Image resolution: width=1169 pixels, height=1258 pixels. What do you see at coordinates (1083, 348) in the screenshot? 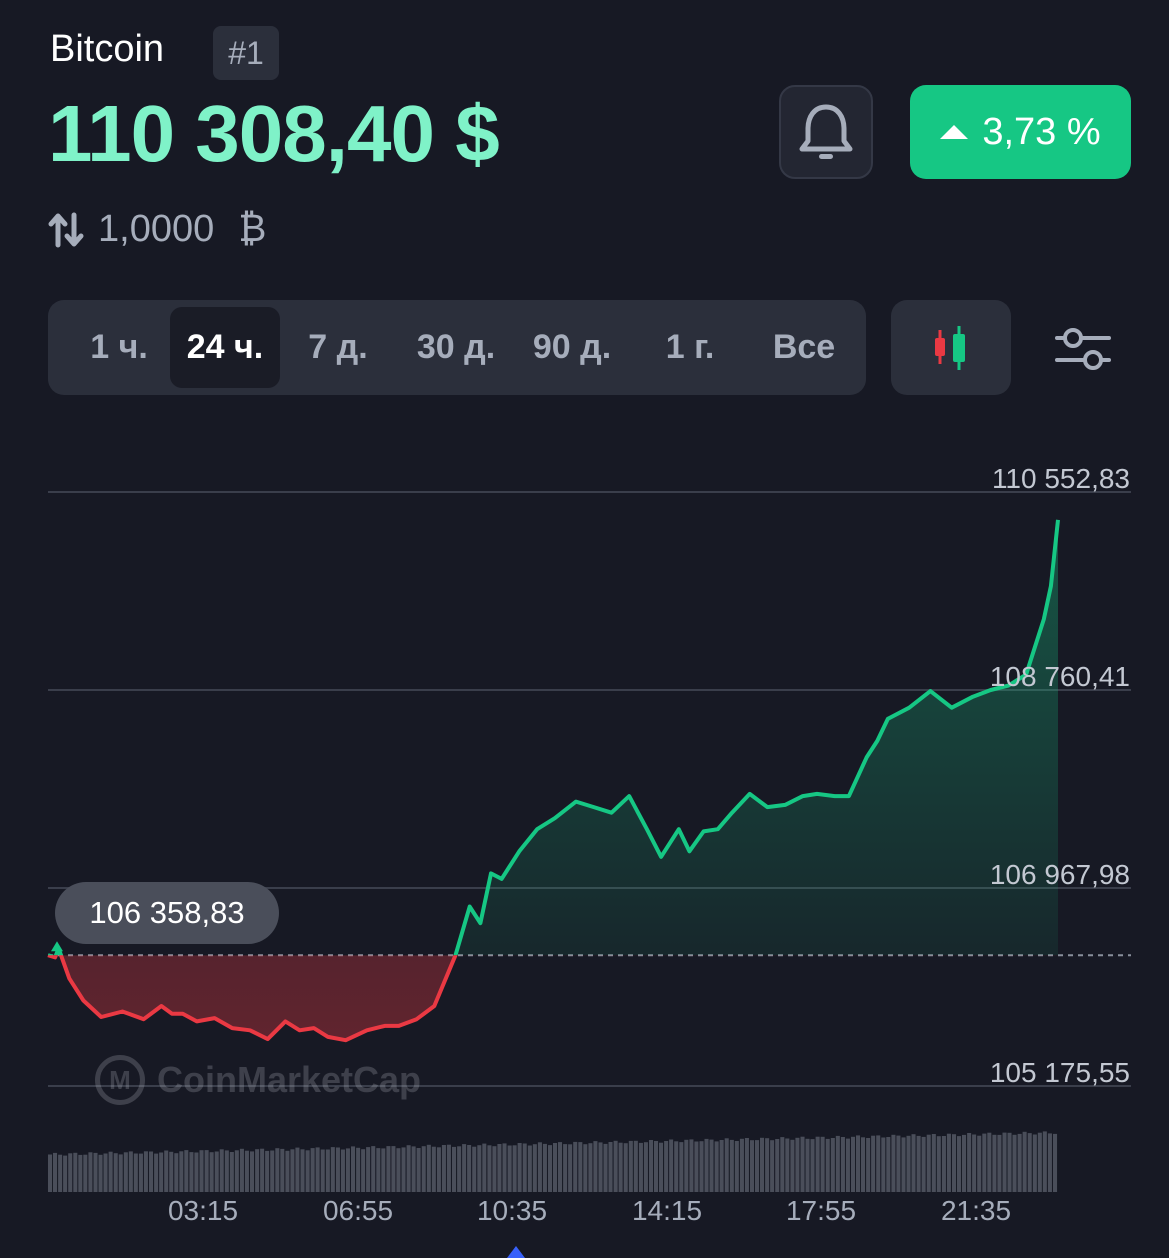
I see `chart-settings-button` at bounding box center [1083, 348].